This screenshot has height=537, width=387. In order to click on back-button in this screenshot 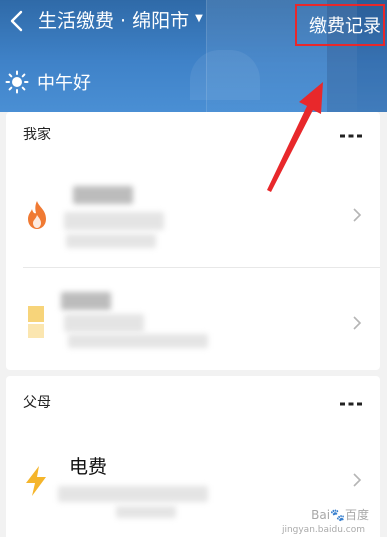, I will do `click(18, 21)`.